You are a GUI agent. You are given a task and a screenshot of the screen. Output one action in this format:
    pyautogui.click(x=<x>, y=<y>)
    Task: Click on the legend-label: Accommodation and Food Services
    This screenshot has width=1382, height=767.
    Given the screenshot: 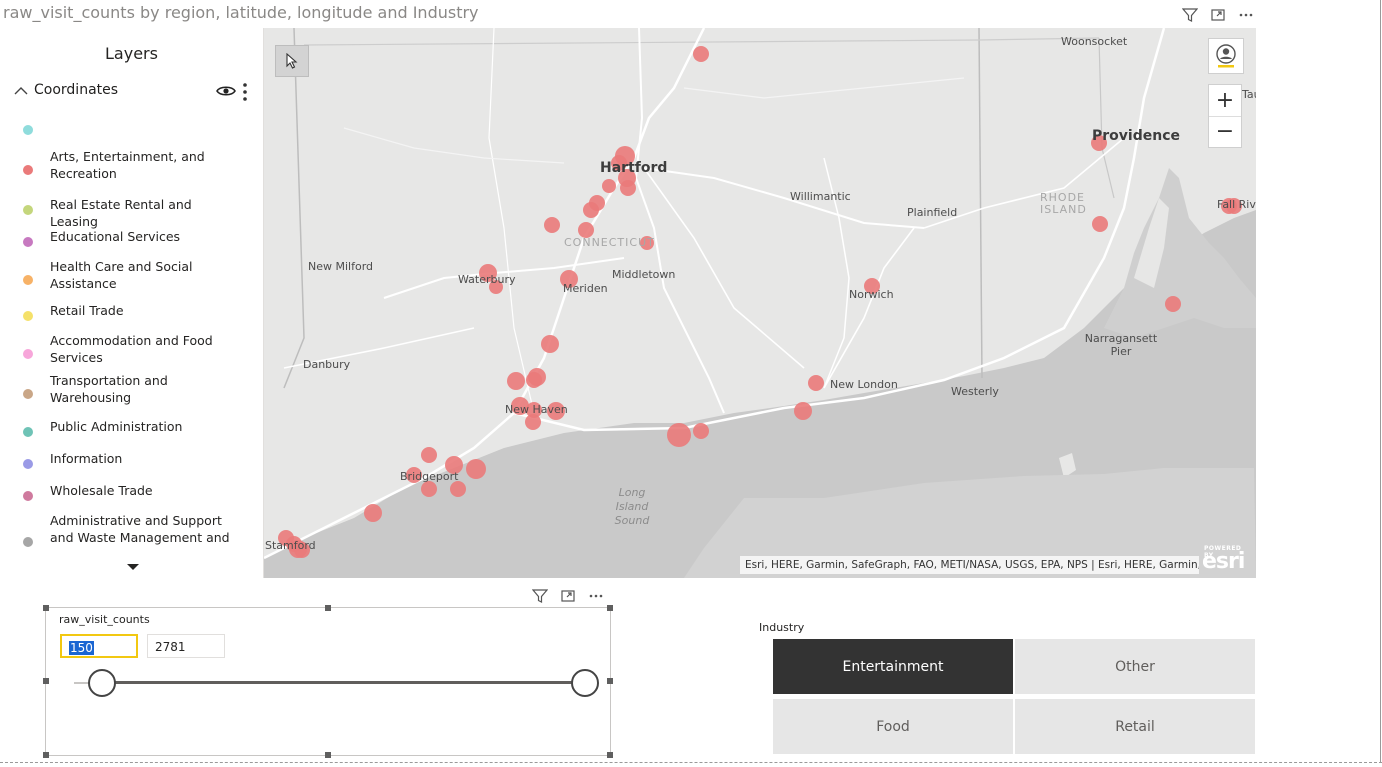 What is the action you would take?
    pyautogui.click(x=131, y=349)
    